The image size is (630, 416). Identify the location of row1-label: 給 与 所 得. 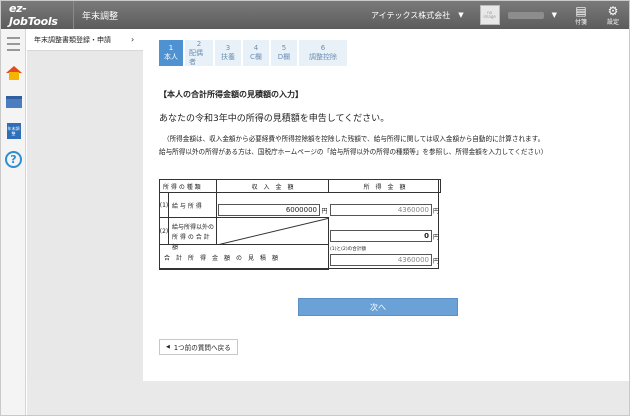
(187, 206).